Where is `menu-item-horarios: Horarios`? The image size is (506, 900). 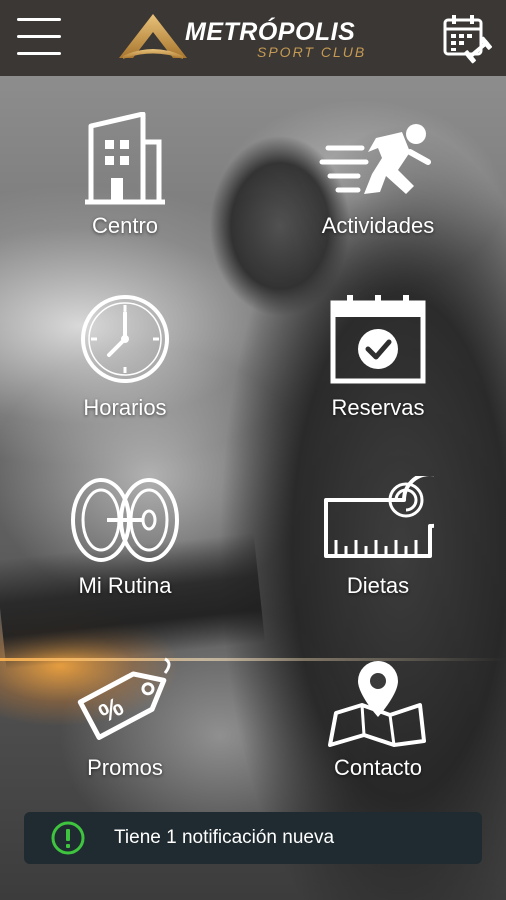
menu-item-horarios: Horarios is located at coordinates (125, 373).